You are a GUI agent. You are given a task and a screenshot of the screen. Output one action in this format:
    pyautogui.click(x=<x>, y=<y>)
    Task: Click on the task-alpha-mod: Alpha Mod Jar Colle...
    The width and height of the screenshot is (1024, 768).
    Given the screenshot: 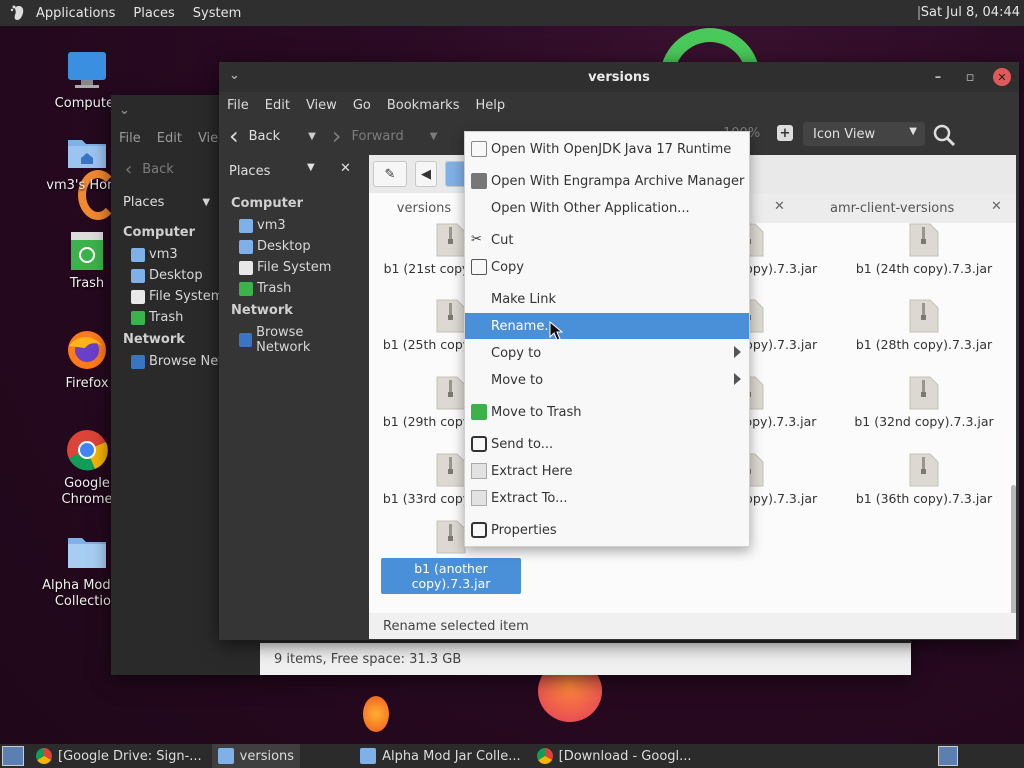 What is the action you would take?
    pyautogui.click(x=440, y=756)
    